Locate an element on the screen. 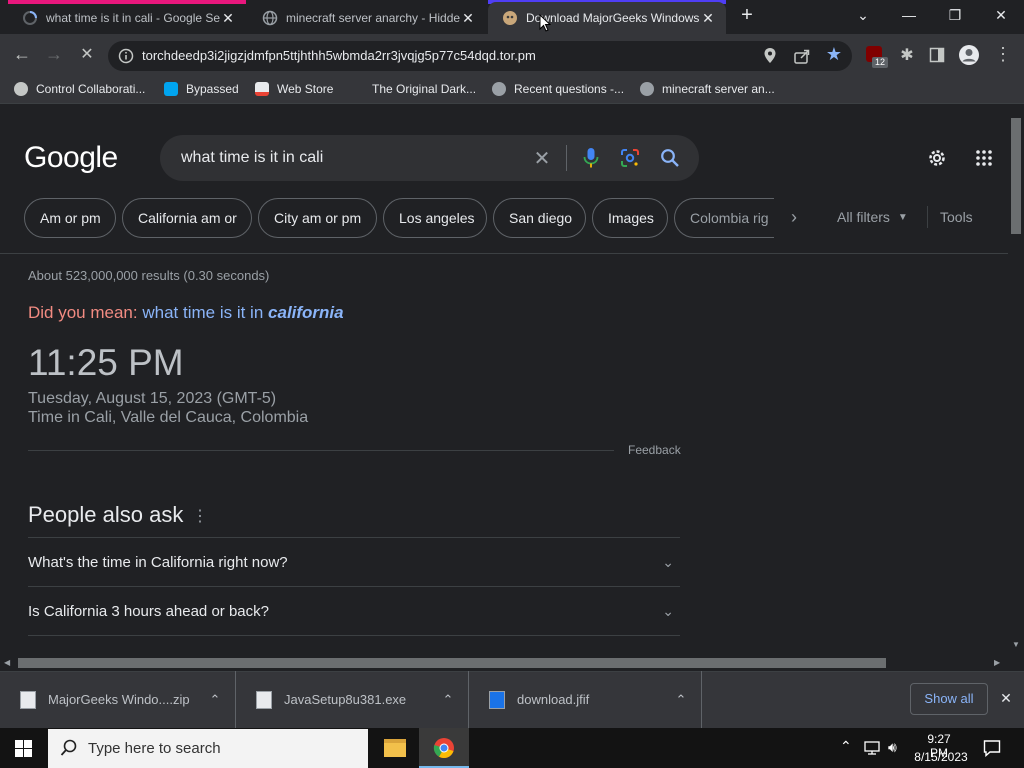 Image resolution: width=1024 pixels, height=768 pixels. download-item: MajorGeeks Windo....zip ⌃ is located at coordinates (118, 699).